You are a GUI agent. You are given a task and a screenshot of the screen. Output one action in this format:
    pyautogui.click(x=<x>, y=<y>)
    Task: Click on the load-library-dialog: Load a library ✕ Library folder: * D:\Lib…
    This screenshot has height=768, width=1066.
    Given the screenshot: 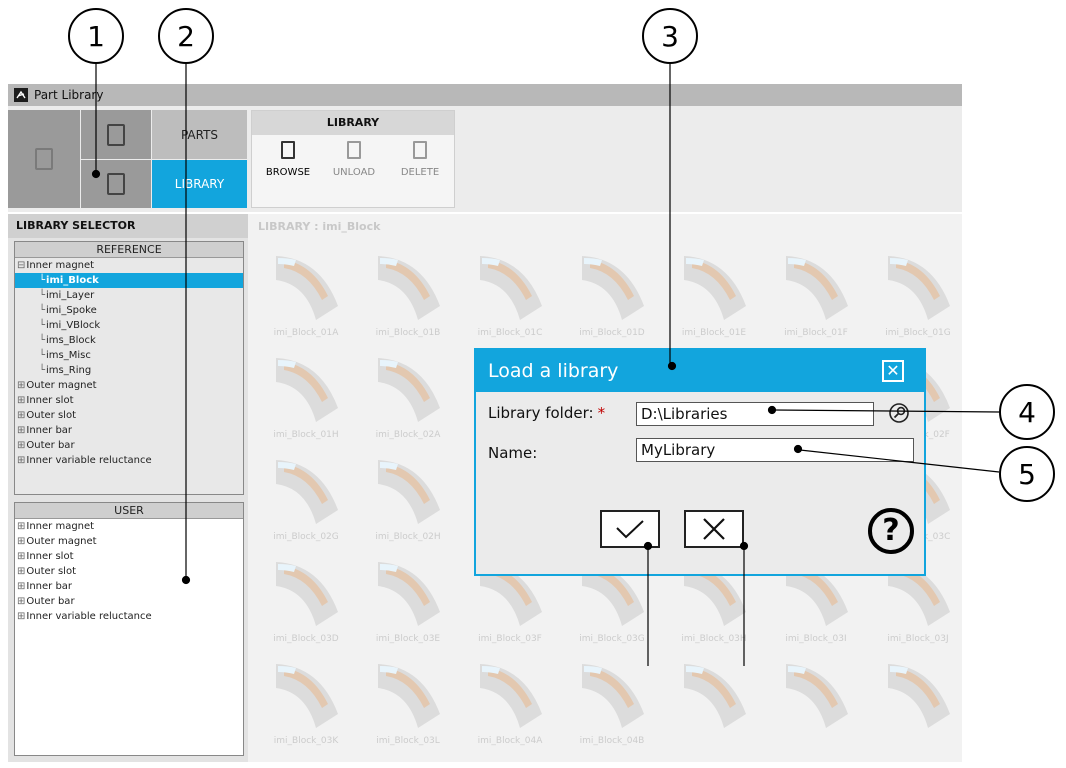 What is the action you would take?
    pyautogui.click(x=700, y=462)
    